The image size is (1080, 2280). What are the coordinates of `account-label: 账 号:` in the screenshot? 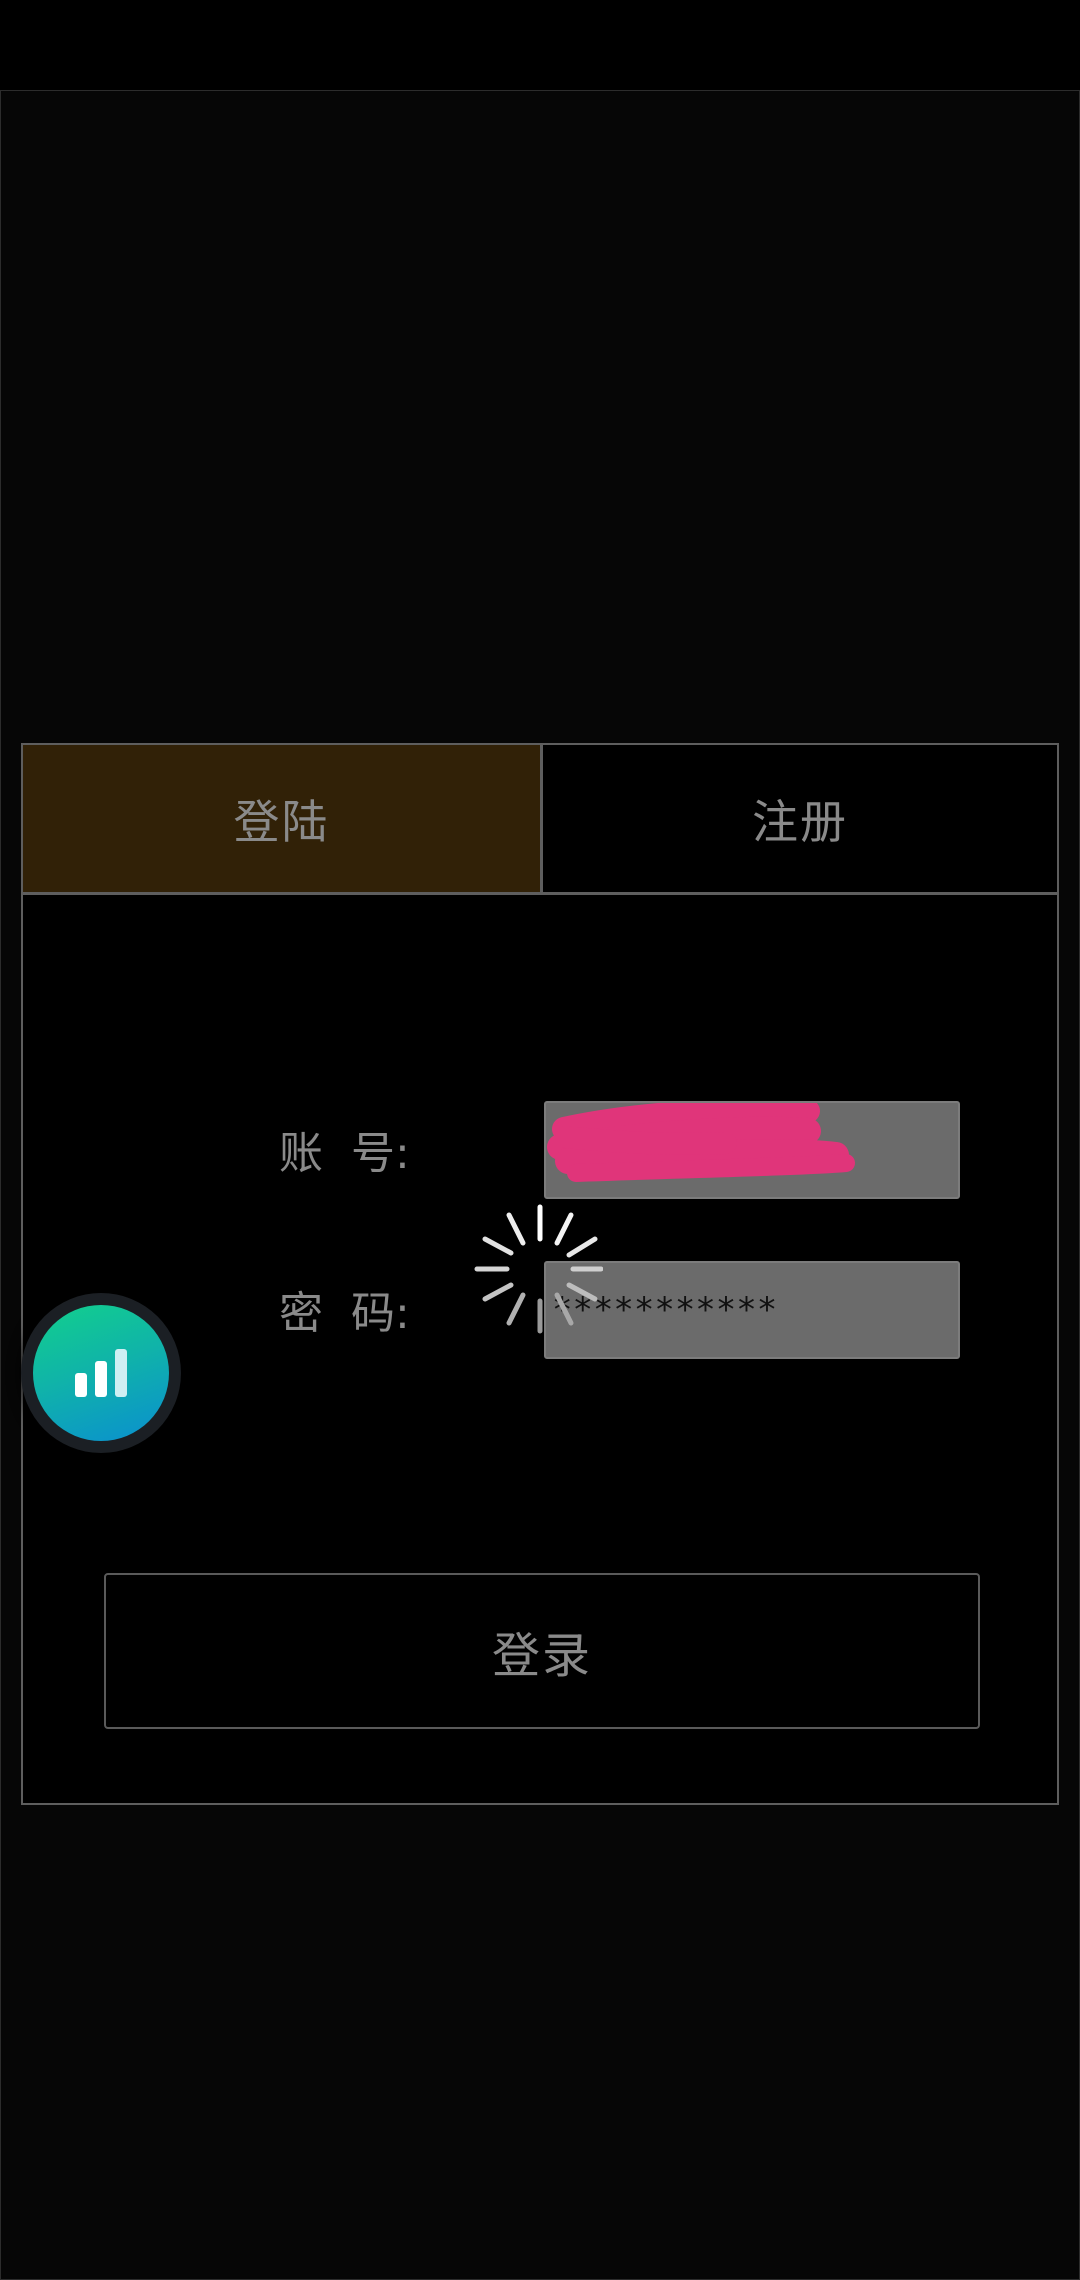 It's located at (344, 1153).